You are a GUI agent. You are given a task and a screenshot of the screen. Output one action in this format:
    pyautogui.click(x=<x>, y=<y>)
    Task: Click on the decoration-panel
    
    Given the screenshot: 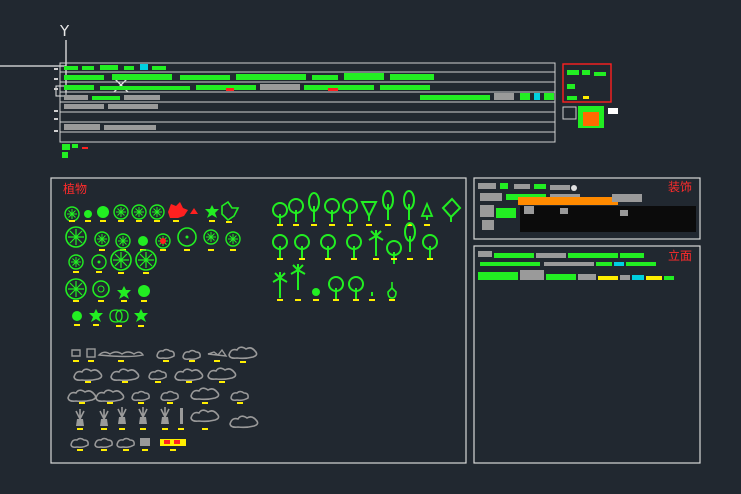 What is the action you would take?
    pyautogui.click(x=587, y=208)
    